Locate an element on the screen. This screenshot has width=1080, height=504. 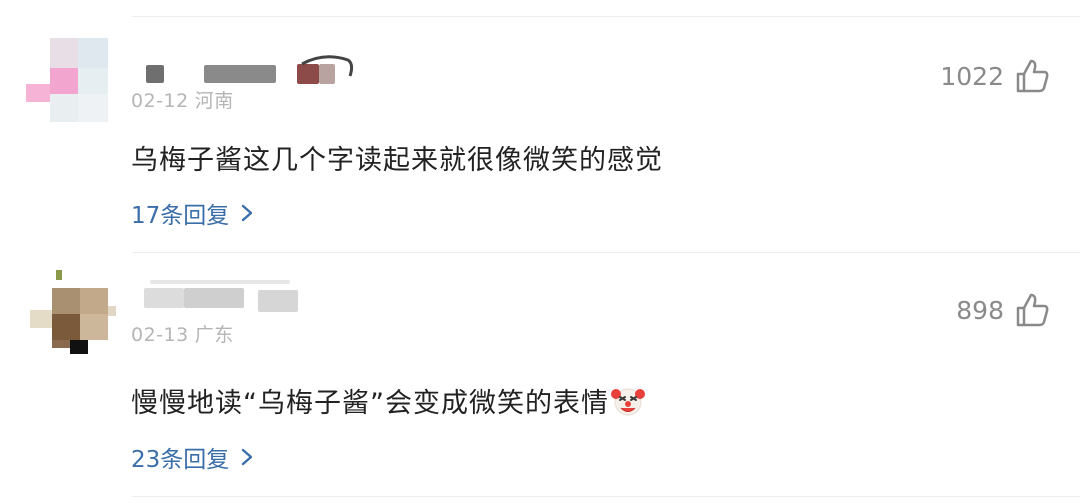
thumbs-up-icon is located at coordinates (1032, 310).